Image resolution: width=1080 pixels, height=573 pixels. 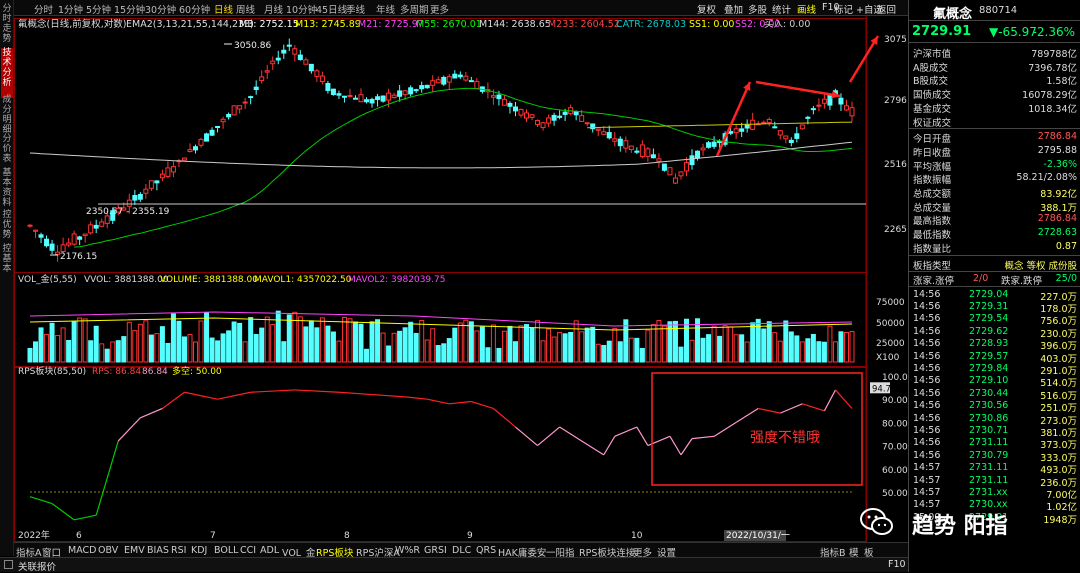 What do you see at coordinates (301, 9) in the screenshot?
I see `period-9: 10分钟` at bounding box center [301, 9].